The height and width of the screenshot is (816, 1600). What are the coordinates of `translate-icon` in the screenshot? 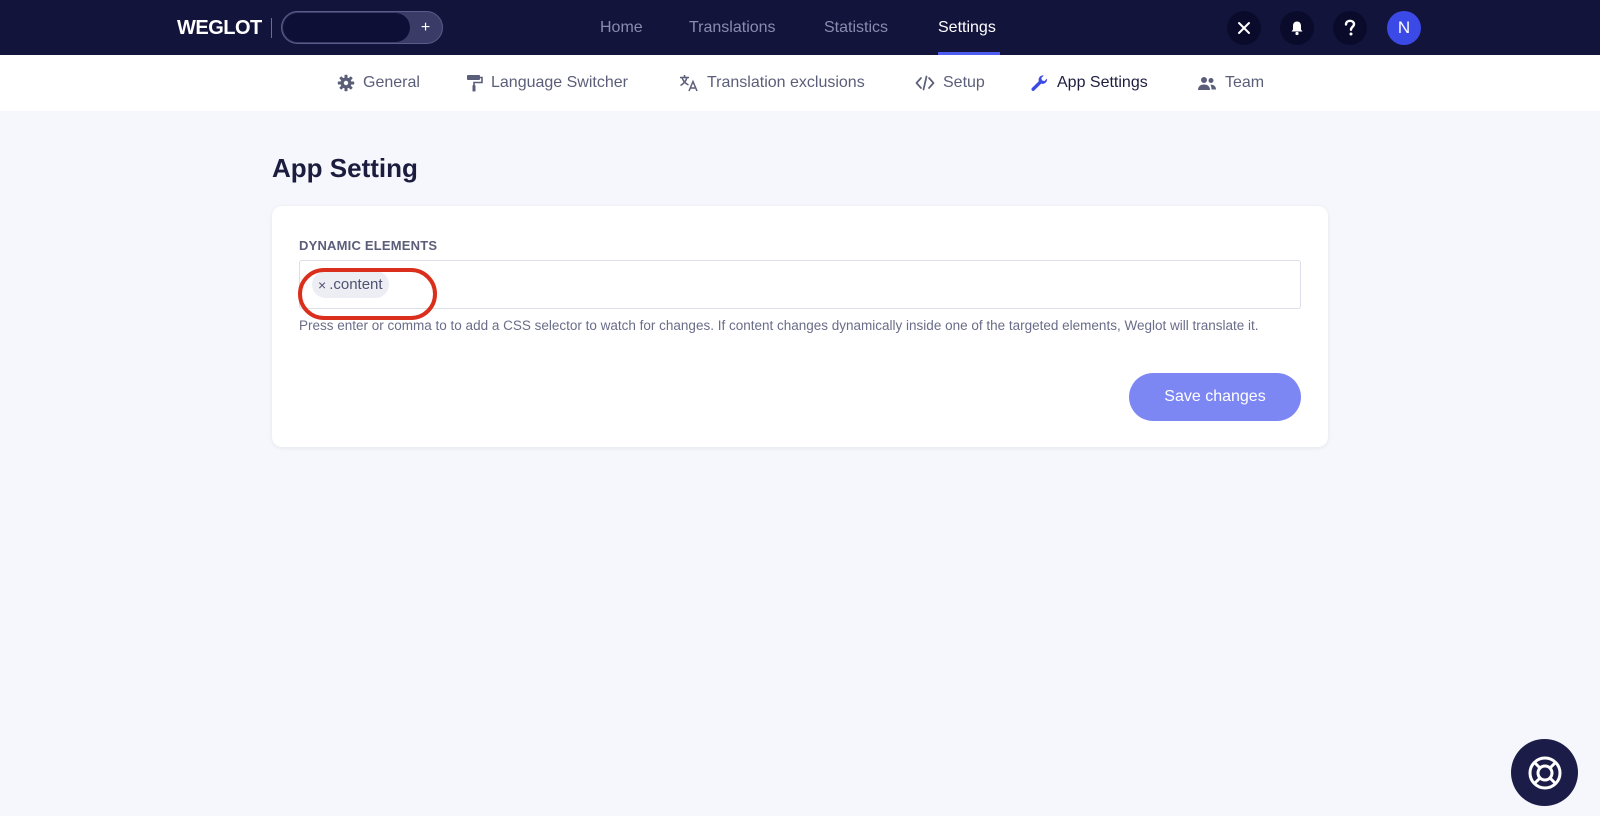 It's located at (689, 83).